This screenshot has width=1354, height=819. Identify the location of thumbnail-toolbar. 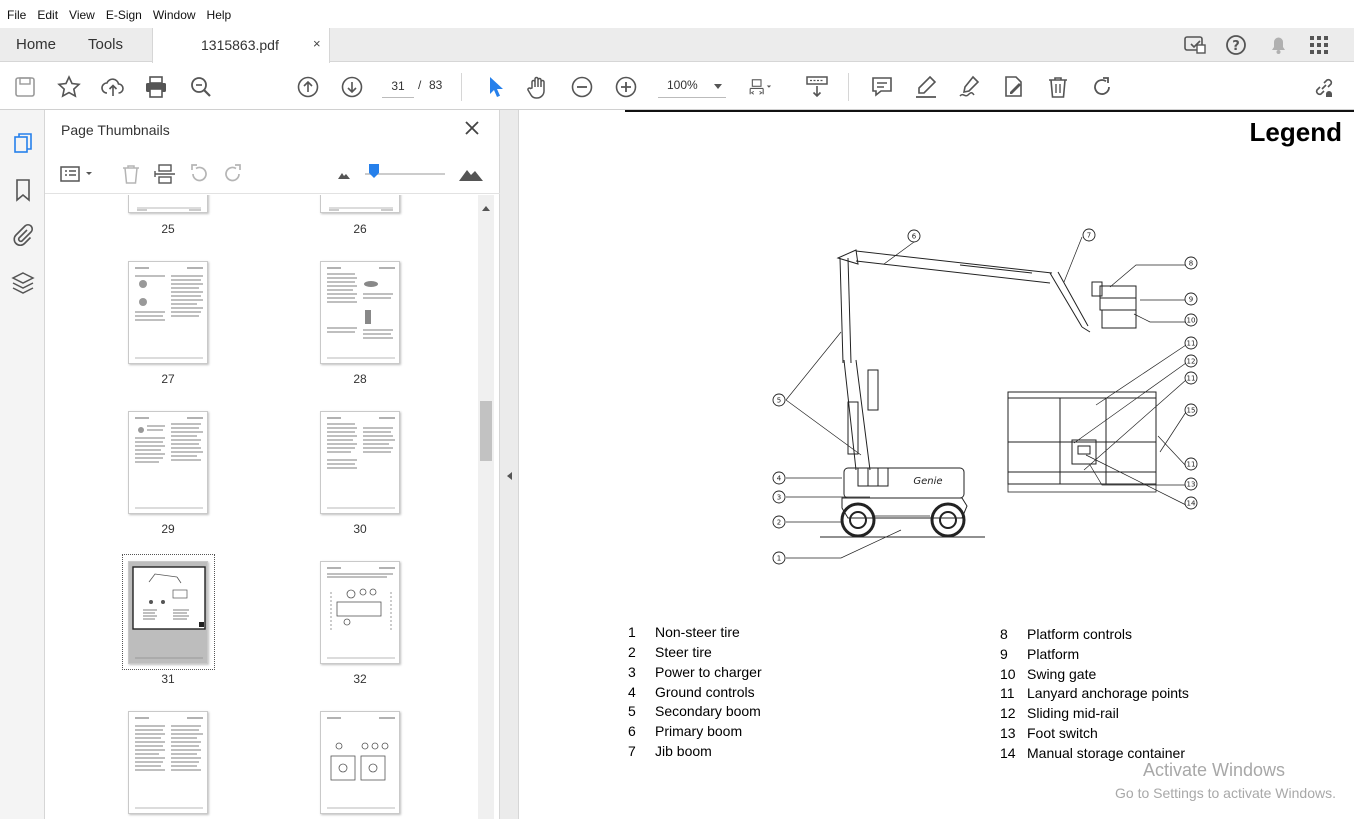
(272, 174).